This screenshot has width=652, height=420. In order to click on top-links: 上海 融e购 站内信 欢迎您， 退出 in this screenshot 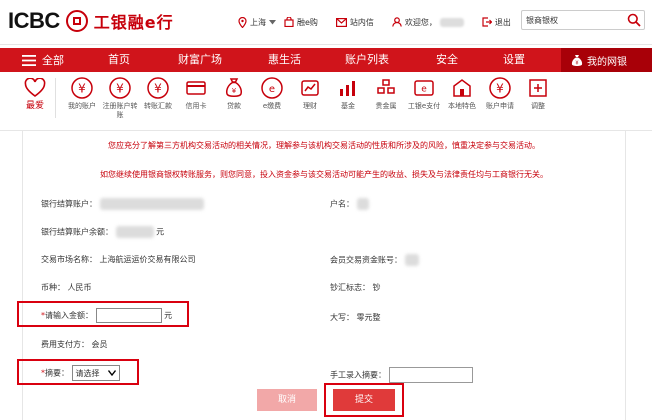, I will do `click(374, 22)`.